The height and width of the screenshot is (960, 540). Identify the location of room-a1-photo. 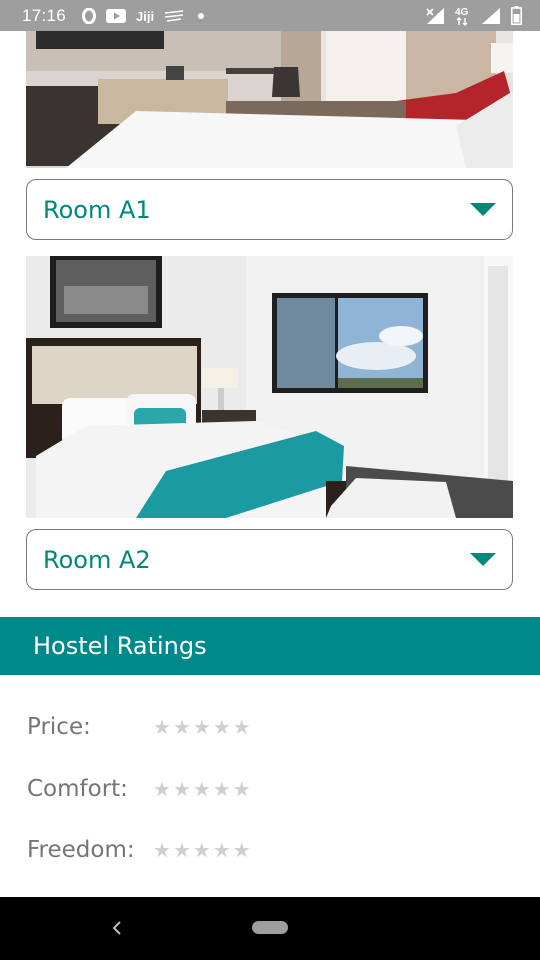
(269, 99).